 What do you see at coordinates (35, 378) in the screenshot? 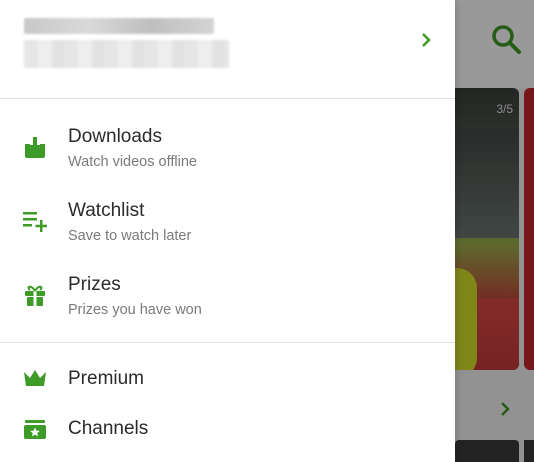
I see `crown-icon` at bounding box center [35, 378].